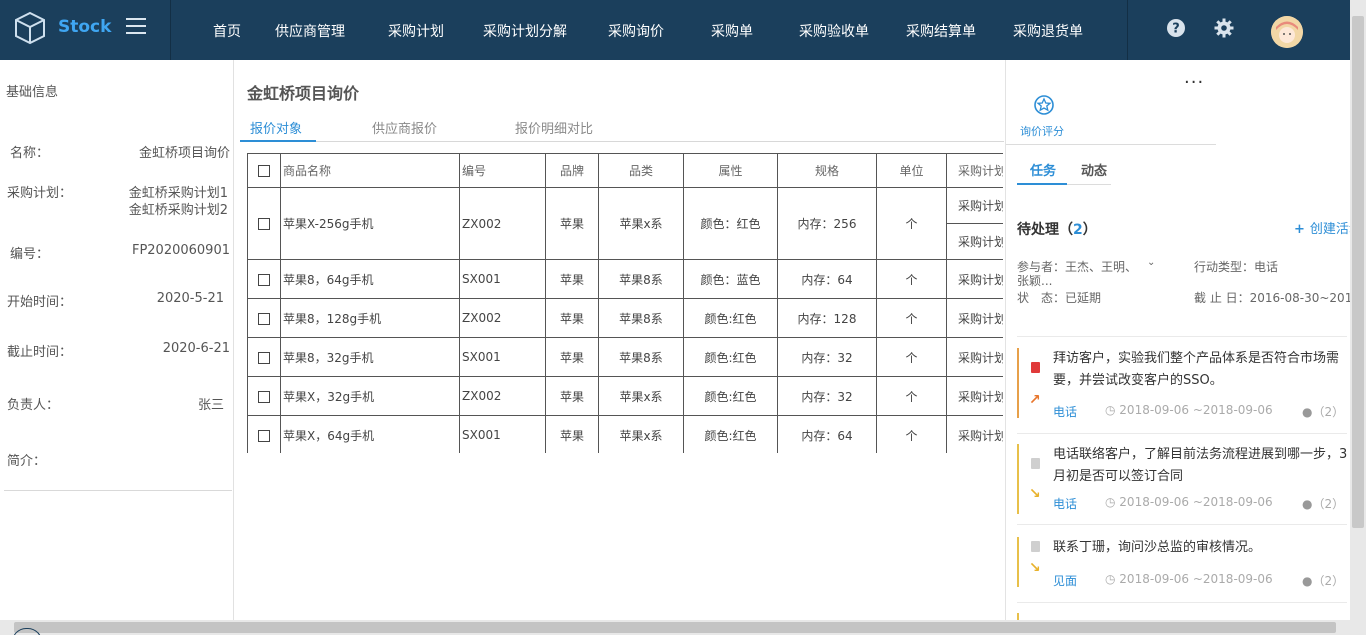 This screenshot has width=1366, height=635. What do you see at coordinates (84, 27) in the screenshot?
I see `brand-name: Stock` at bounding box center [84, 27].